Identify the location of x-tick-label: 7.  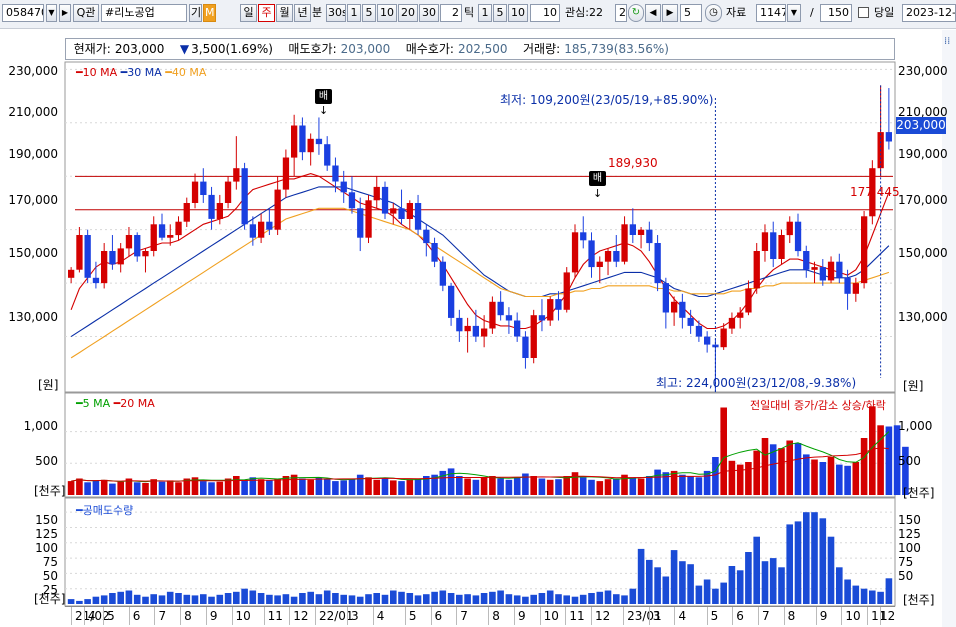
(464, 616).